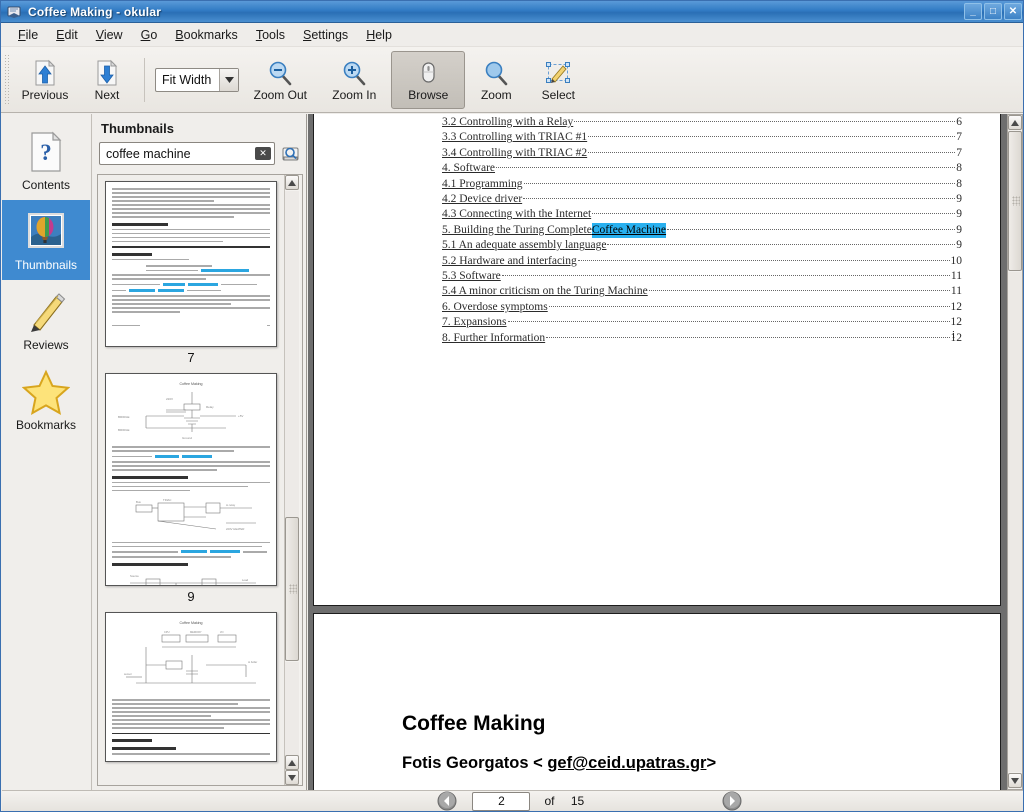 The width and height of the screenshot is (1024, 812). Describe the element at coordinates (252, 662) in the screenshot. I see `svg-text: to boiler` at that location.